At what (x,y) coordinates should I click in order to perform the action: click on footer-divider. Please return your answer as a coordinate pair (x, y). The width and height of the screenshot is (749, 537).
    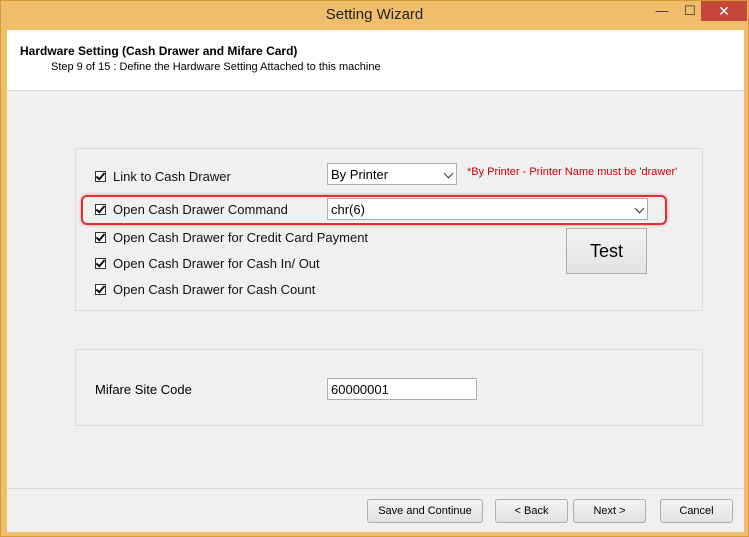
    Looking at the image, I should click on (375, 488).